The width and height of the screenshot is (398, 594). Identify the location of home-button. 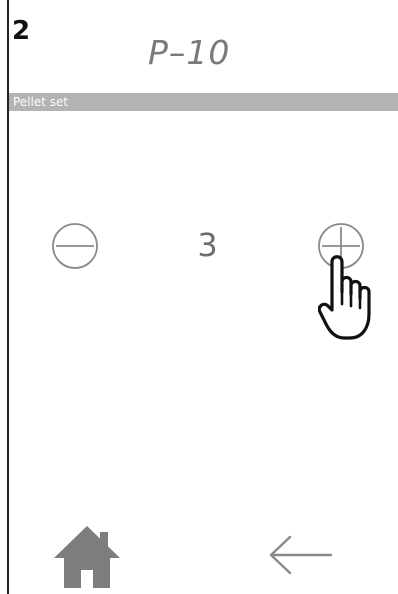
(87, 556).